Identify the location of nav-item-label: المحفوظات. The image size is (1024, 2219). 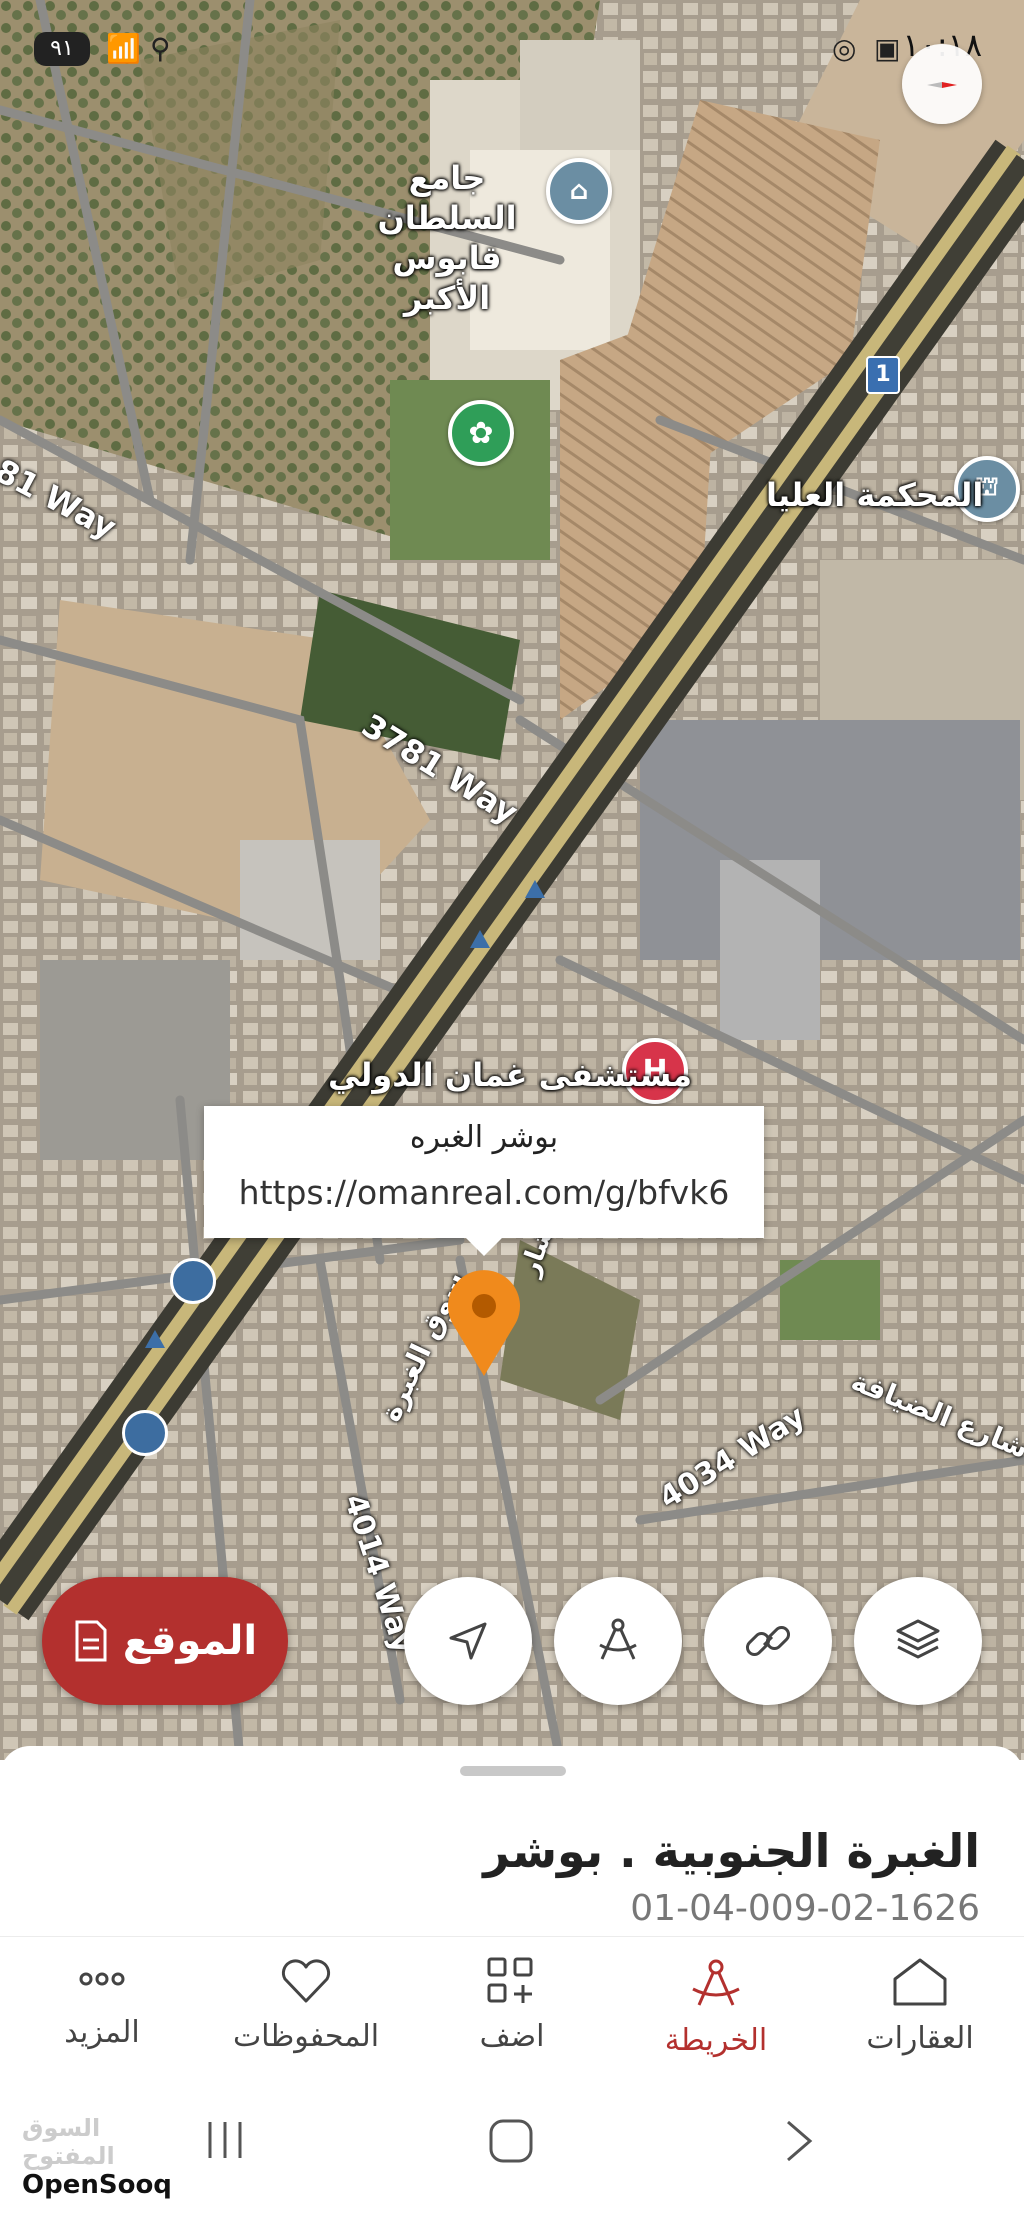
(306, 2036).